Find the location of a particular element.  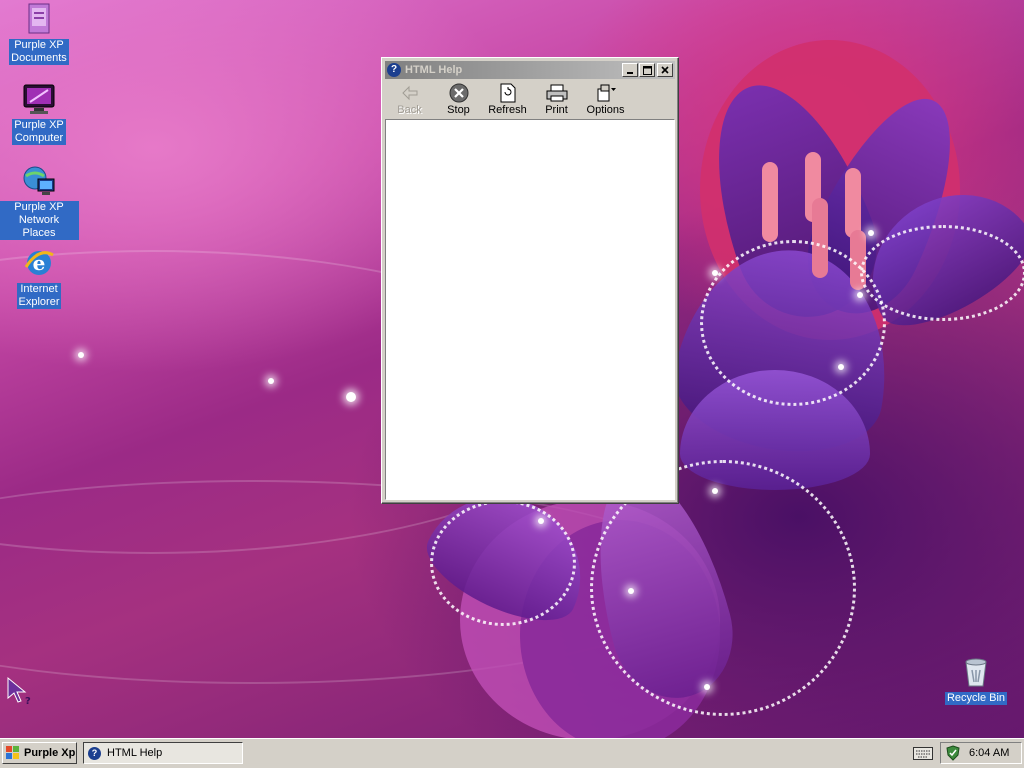

maximize-button is located at coordinates (647, 70).